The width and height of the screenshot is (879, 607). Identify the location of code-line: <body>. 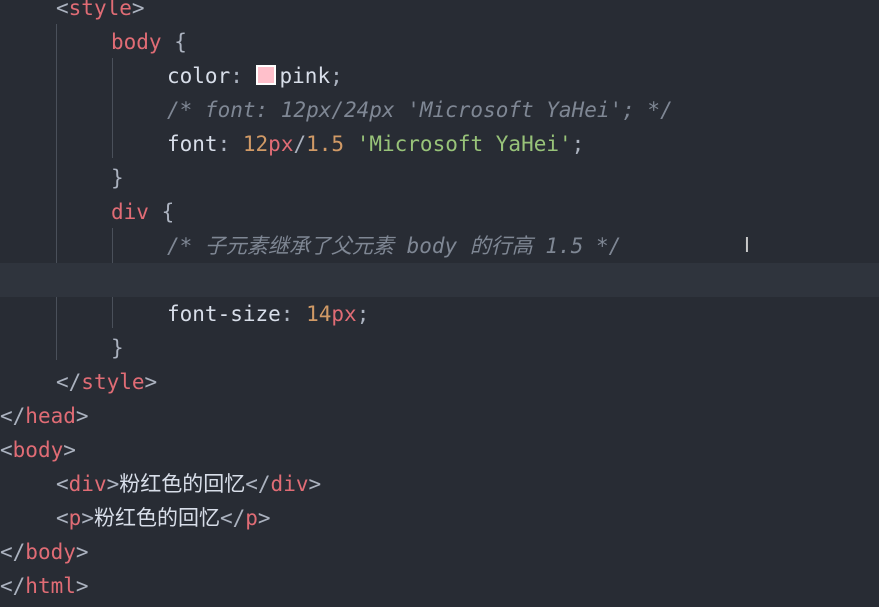
(38, 450).